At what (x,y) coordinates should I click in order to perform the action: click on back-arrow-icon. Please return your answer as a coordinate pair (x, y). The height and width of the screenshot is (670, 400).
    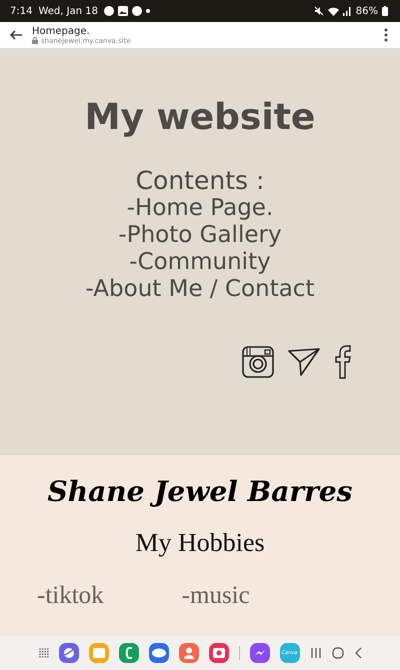
    Looking at the image, I should click on (16, 35).